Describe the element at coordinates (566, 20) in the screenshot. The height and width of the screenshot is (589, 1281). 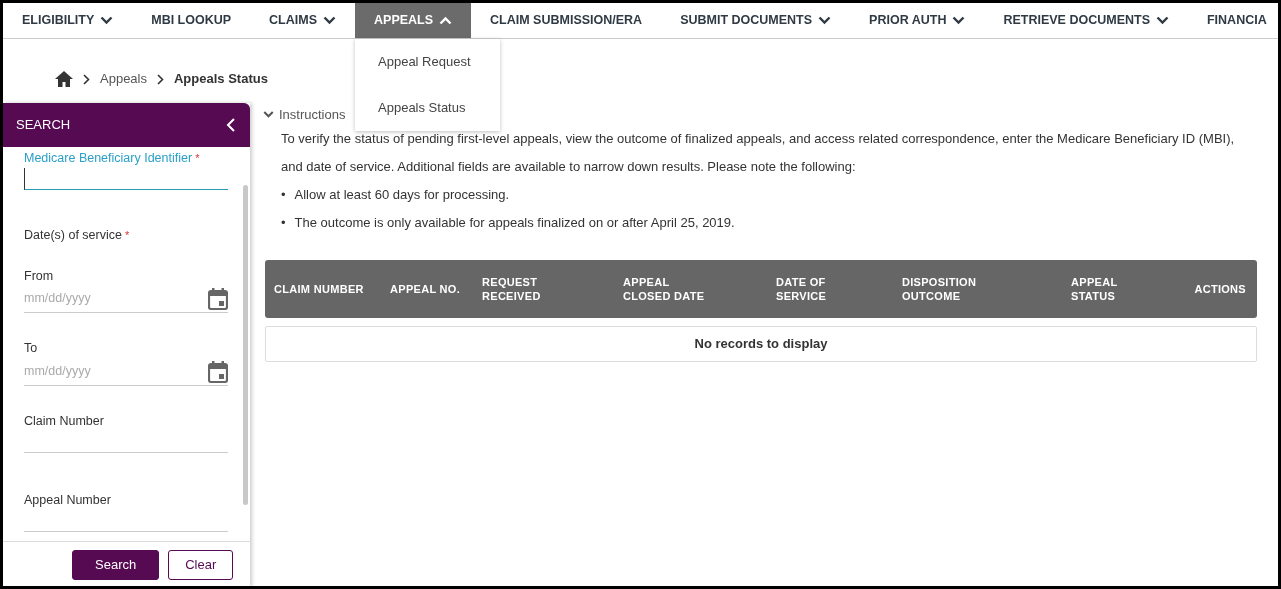
I see `nav-tab: CLAIM SUBMISSION/ERA` at that location.